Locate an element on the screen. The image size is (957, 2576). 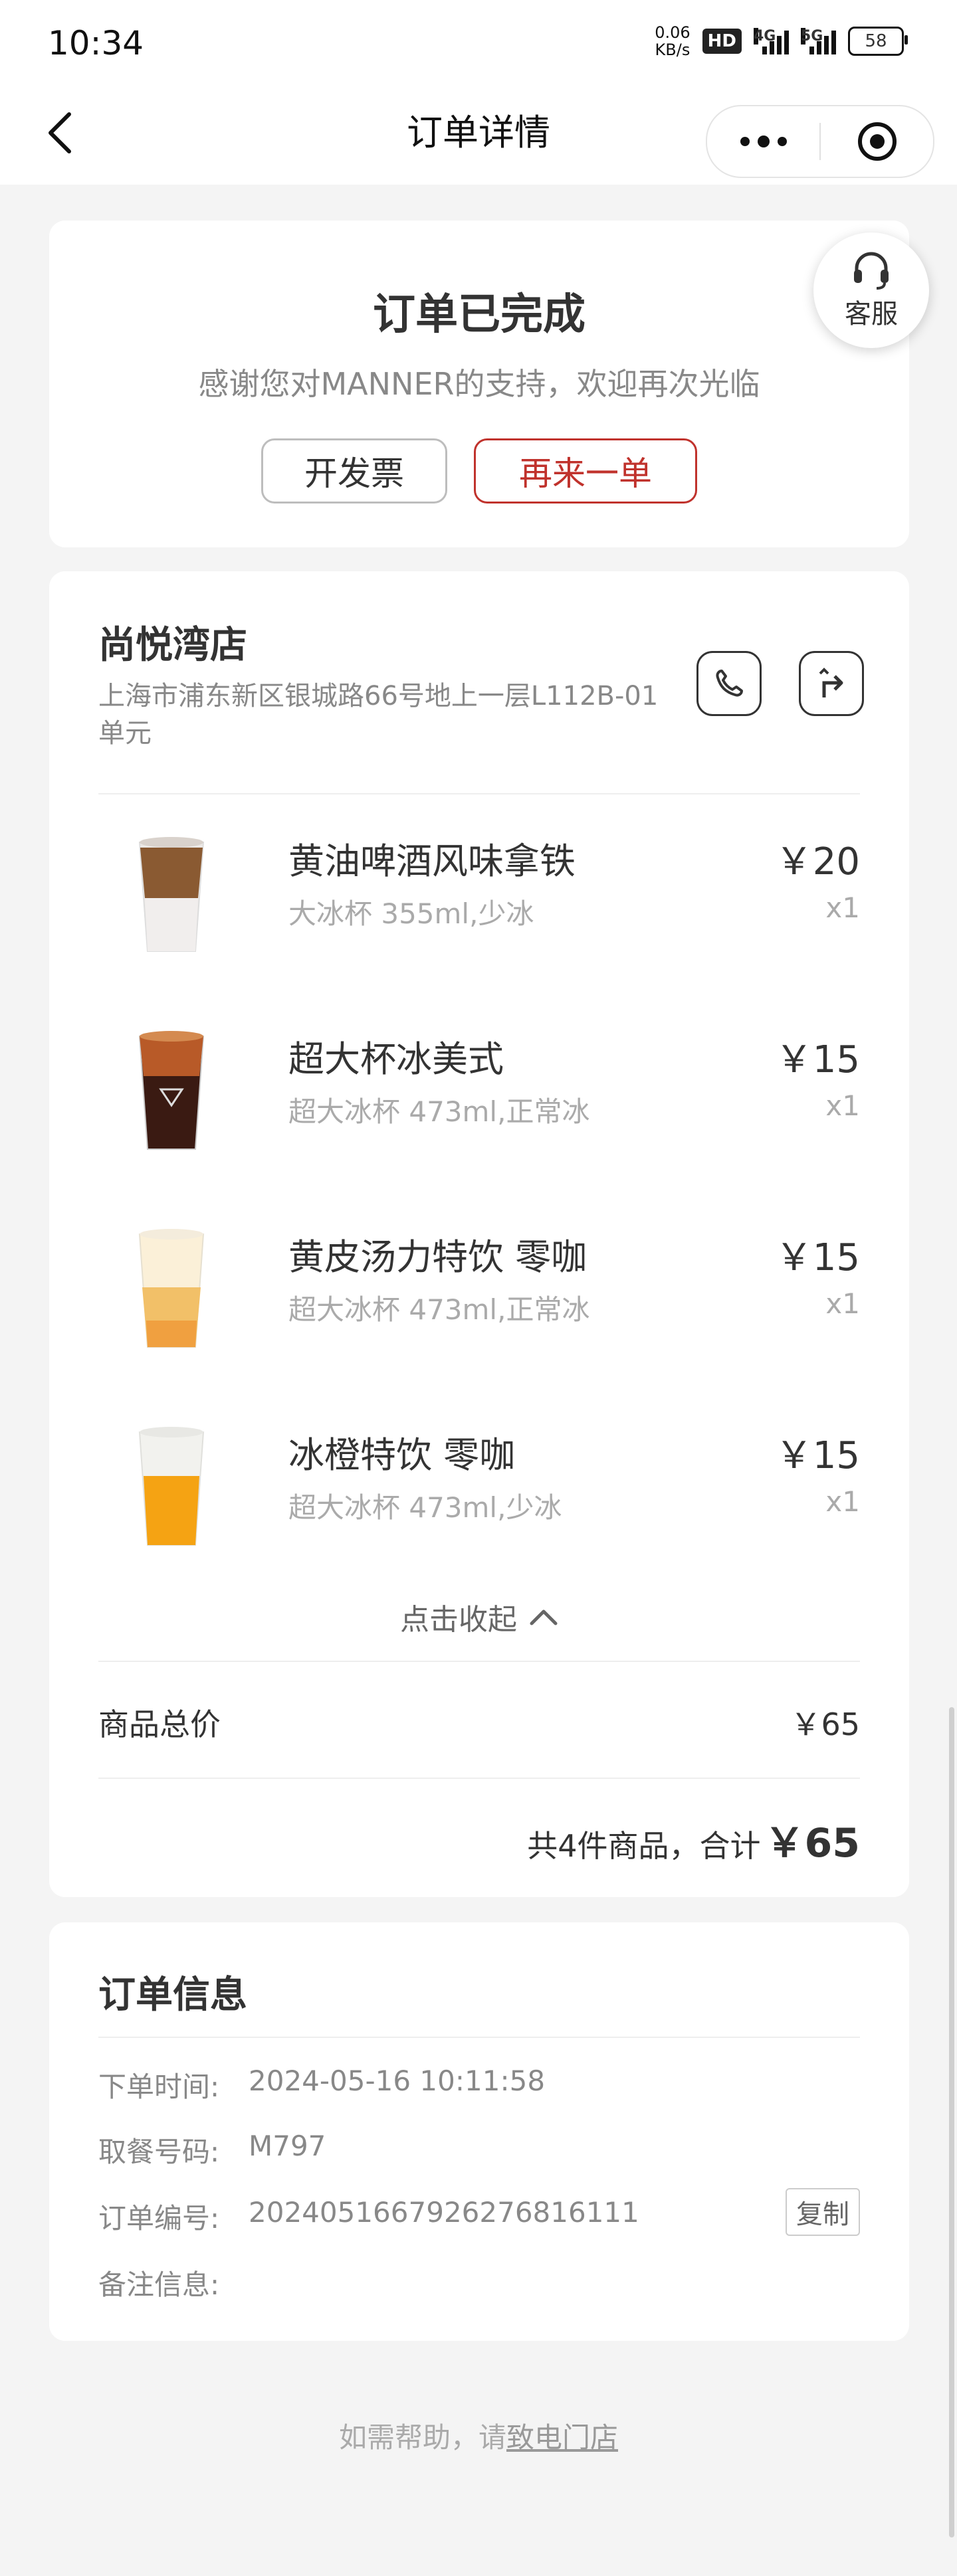
more-dots-icon is located at coordinates (763, 141).